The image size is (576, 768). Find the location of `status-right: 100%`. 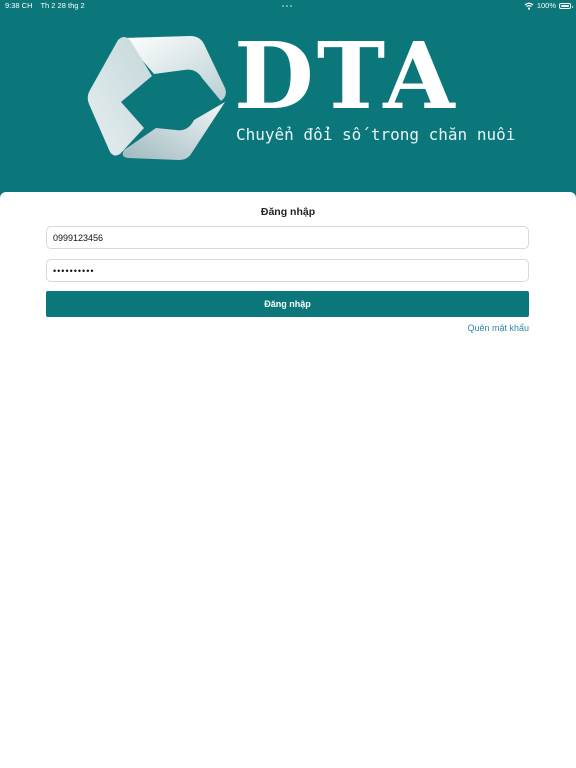

status-right: 100% is located at coordinates (548, 6).